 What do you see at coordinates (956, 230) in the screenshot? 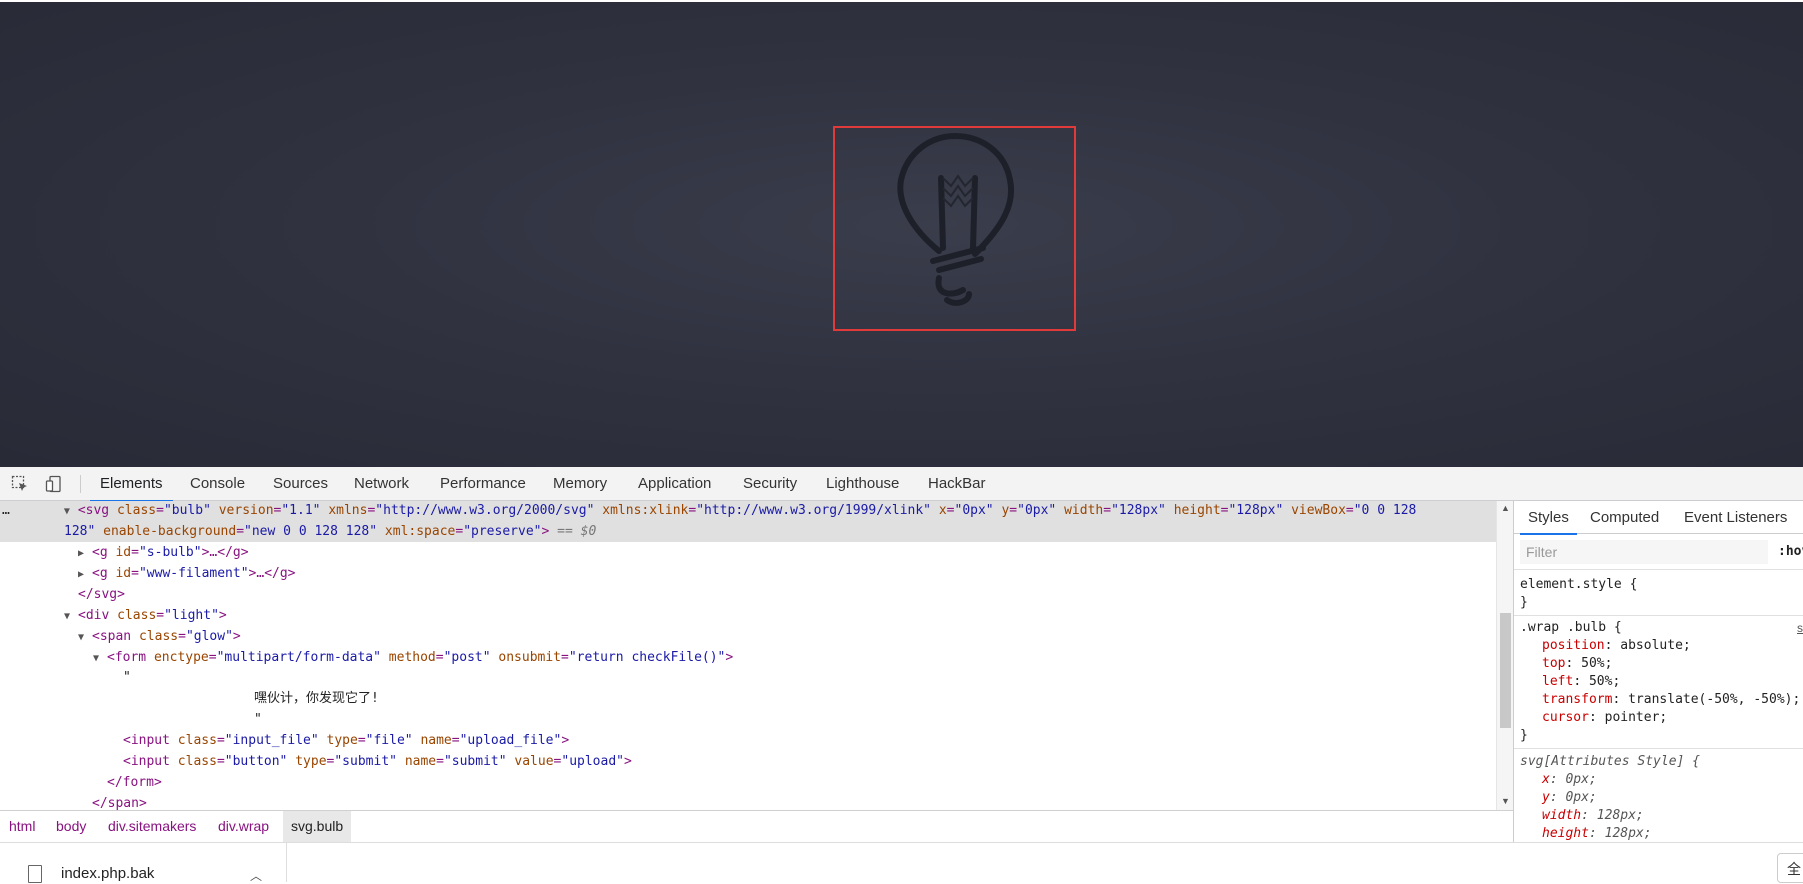
I see `lightbulb-icon` at bounding box center [956, 230].